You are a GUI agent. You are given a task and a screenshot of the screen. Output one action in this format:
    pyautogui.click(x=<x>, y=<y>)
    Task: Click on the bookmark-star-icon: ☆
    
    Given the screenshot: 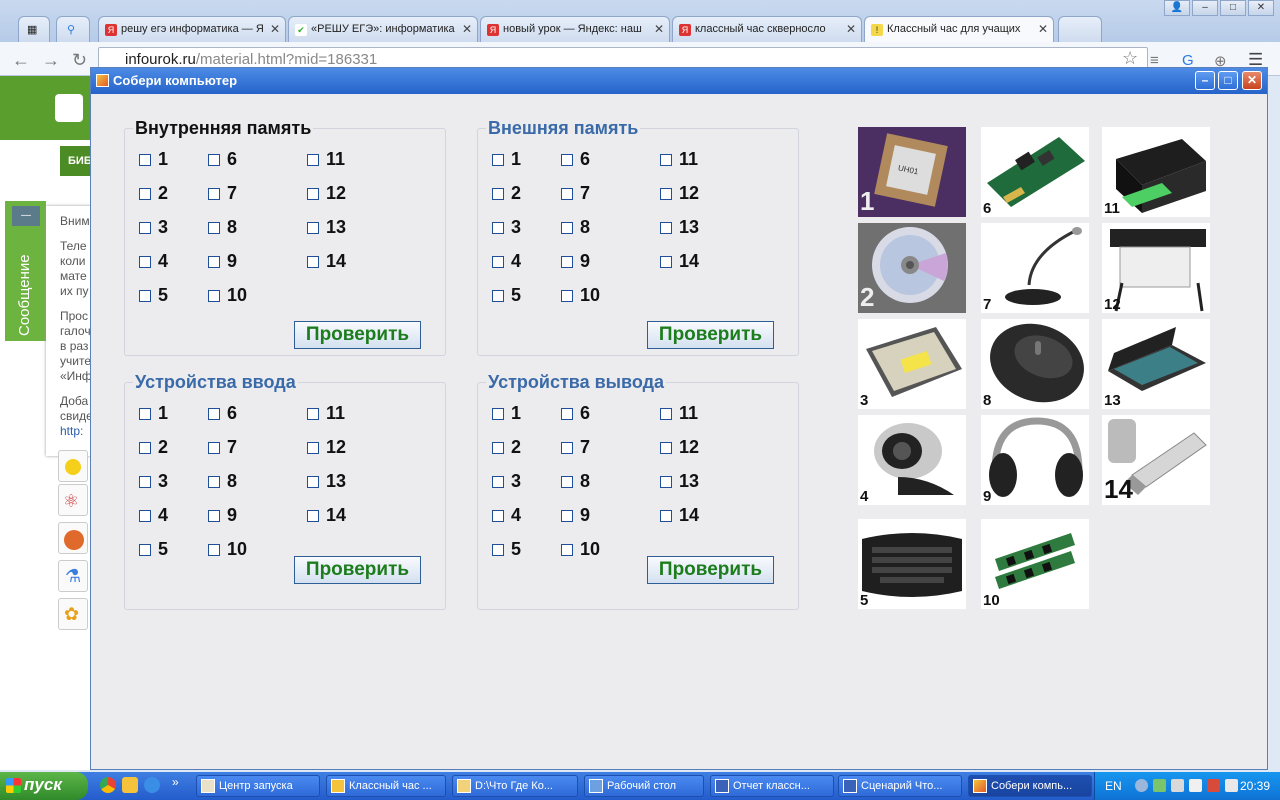 What is the action you would take?
    pyautogui.click(x=1130, y=58)
    